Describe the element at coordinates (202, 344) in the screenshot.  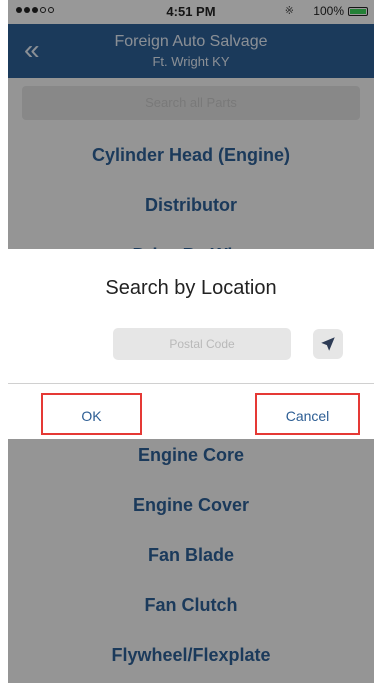
I see `postal-code-input` at that location.